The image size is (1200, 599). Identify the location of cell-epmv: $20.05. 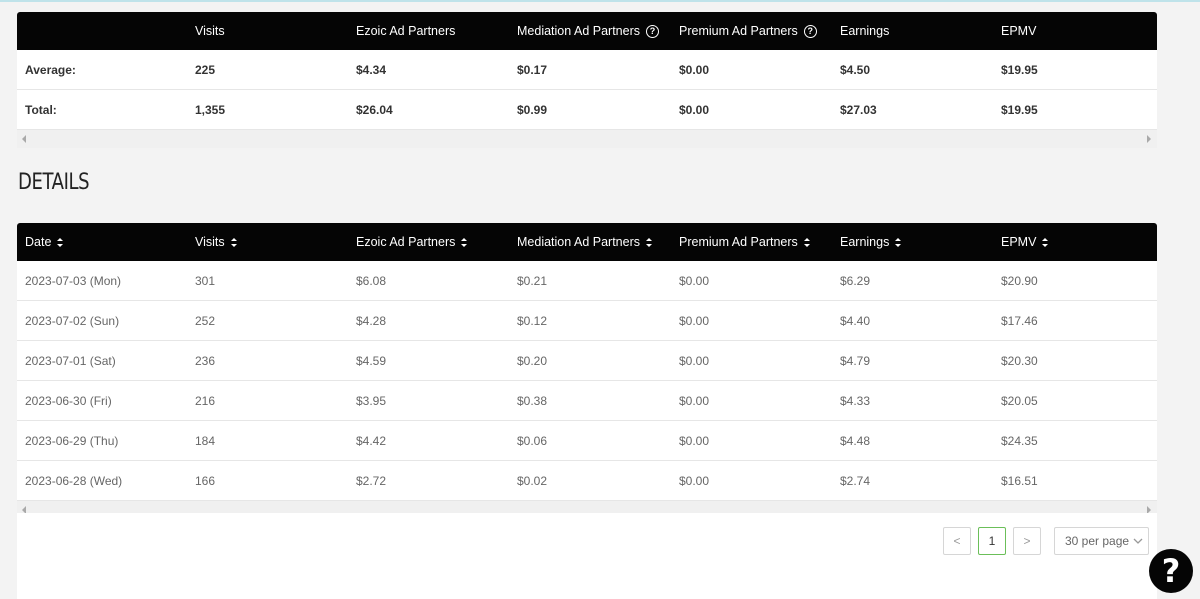
(1019, 400).